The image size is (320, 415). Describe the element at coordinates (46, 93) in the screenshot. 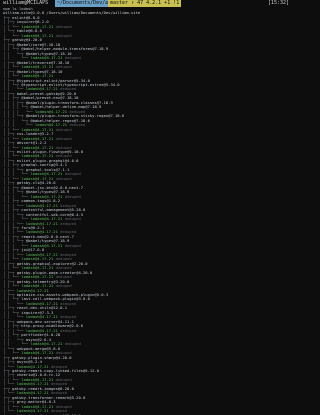

I see `package-name: babel-preset-gatsby@2.20.0` at that location.